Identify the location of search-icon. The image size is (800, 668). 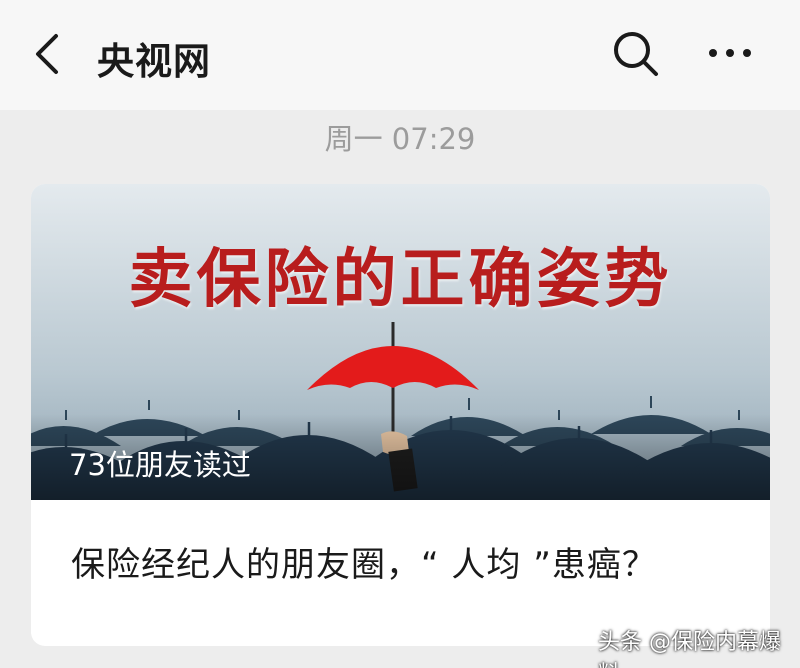
(636, 54).